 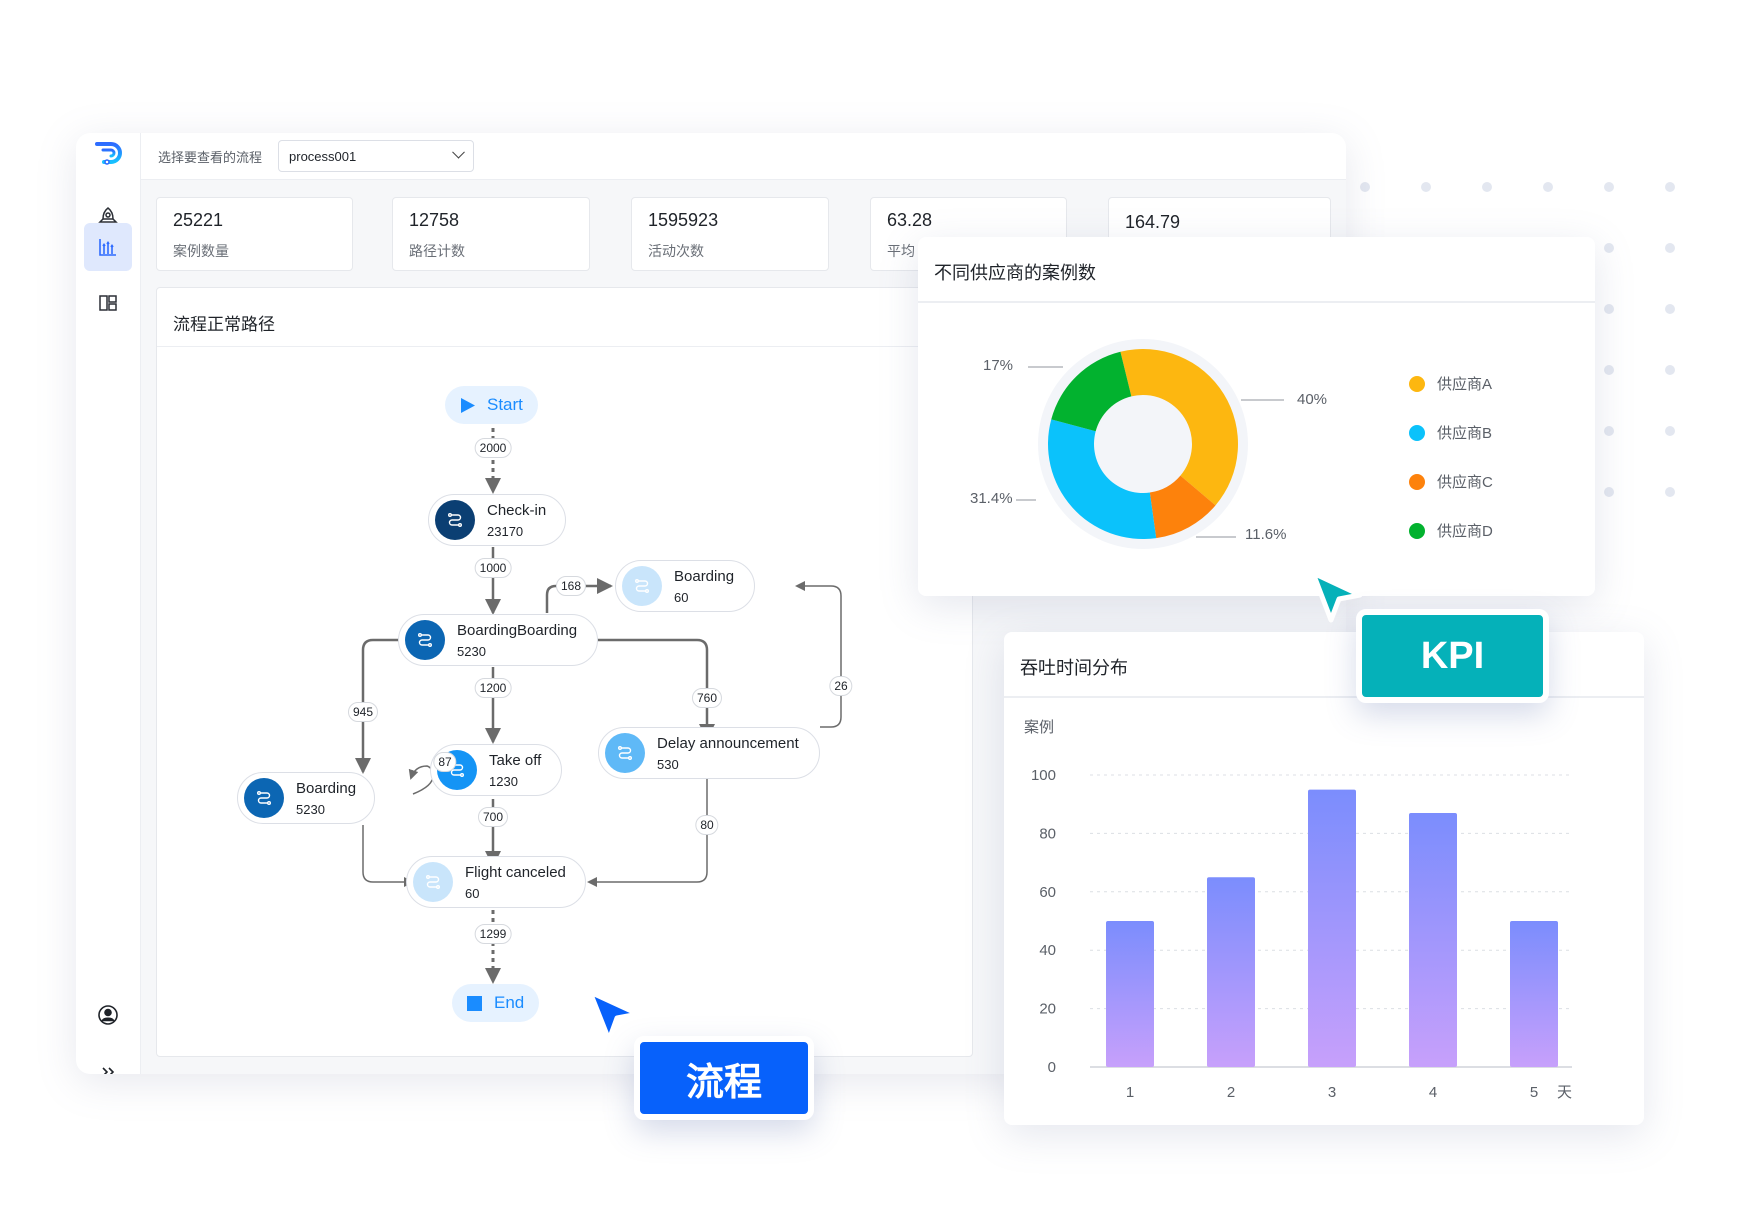 I want to click on kpi-label: 活动次数, so click(x=676, y=251).